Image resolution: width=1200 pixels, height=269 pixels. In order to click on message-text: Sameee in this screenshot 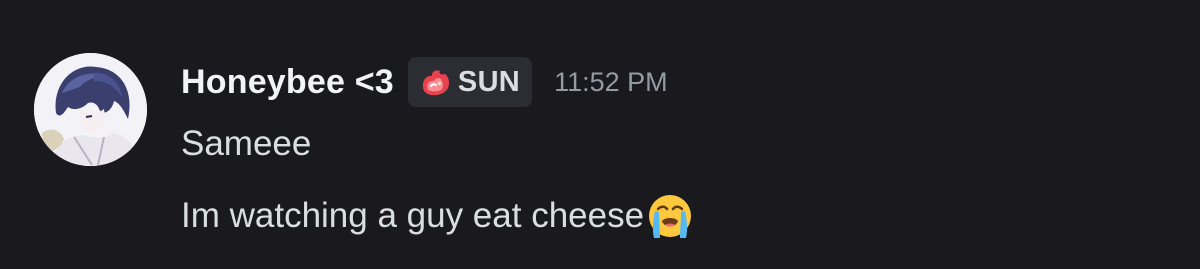, I will do `click(246, 143)`.